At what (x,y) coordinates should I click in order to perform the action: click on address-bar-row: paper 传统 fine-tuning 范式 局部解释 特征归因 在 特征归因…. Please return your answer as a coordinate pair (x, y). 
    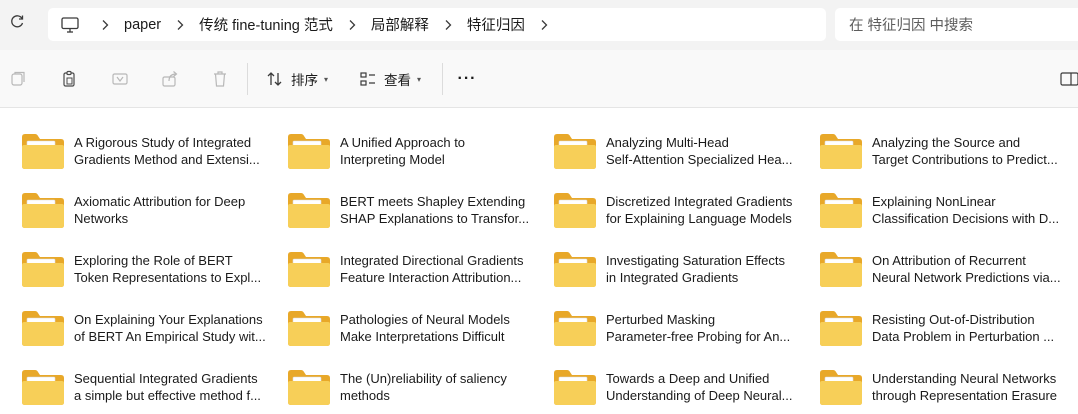
    Looking at the image, I should click on (539, 25).